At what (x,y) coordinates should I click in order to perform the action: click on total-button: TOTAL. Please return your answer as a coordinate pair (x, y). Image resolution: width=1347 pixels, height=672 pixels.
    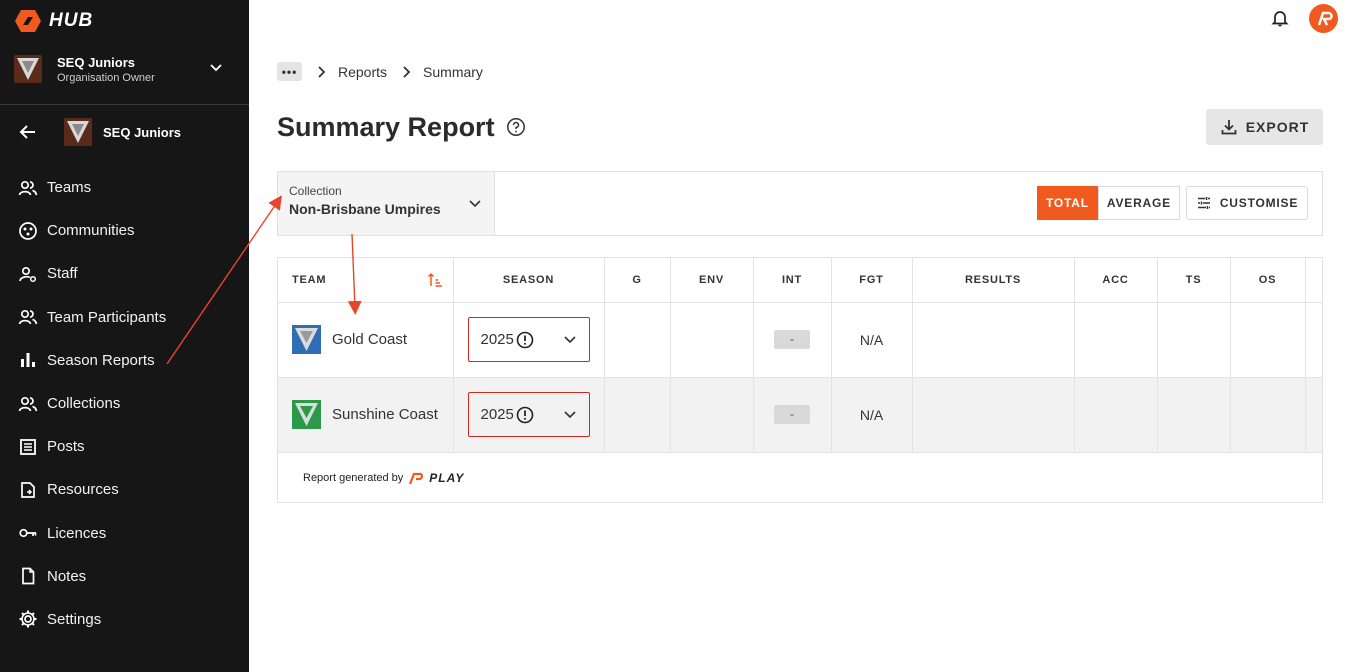
    Looking at the image, I should click on (1067, 203).